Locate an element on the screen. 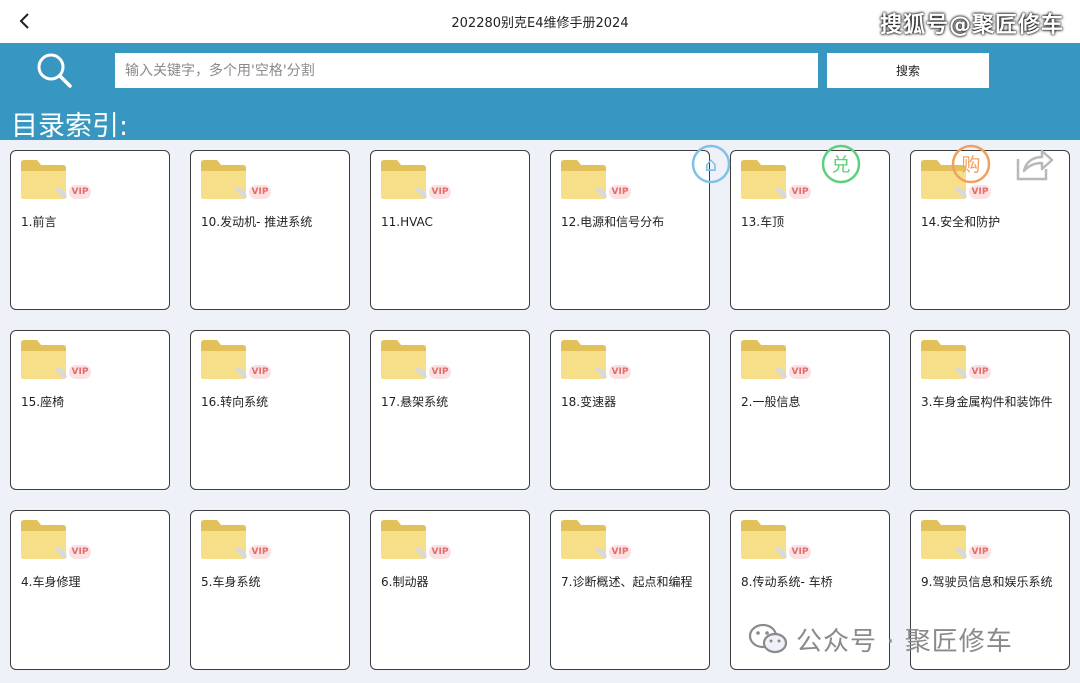  category-label: 2.一般信息 is located at coordinates (771, 402).